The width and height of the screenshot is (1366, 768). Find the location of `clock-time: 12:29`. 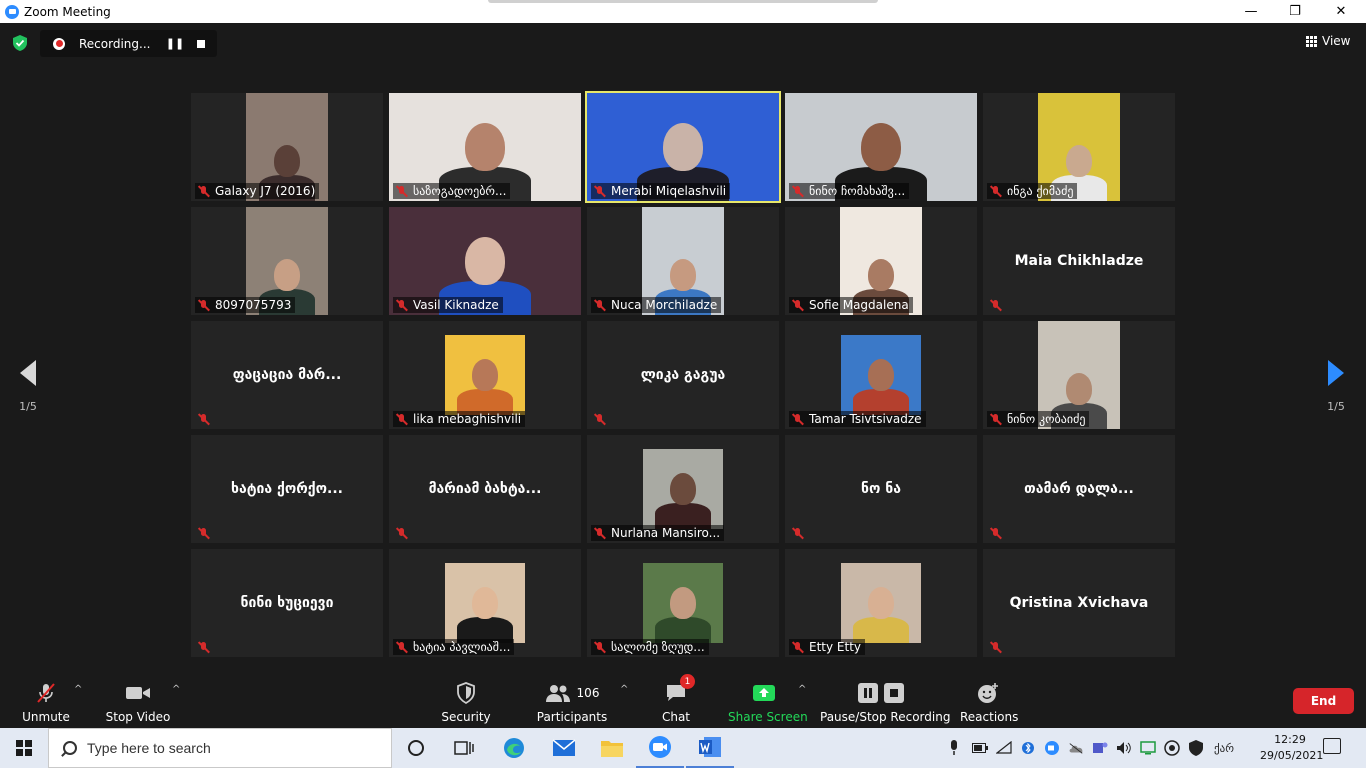

clock-time: 12:29 is located at coordinates (1290, 739).